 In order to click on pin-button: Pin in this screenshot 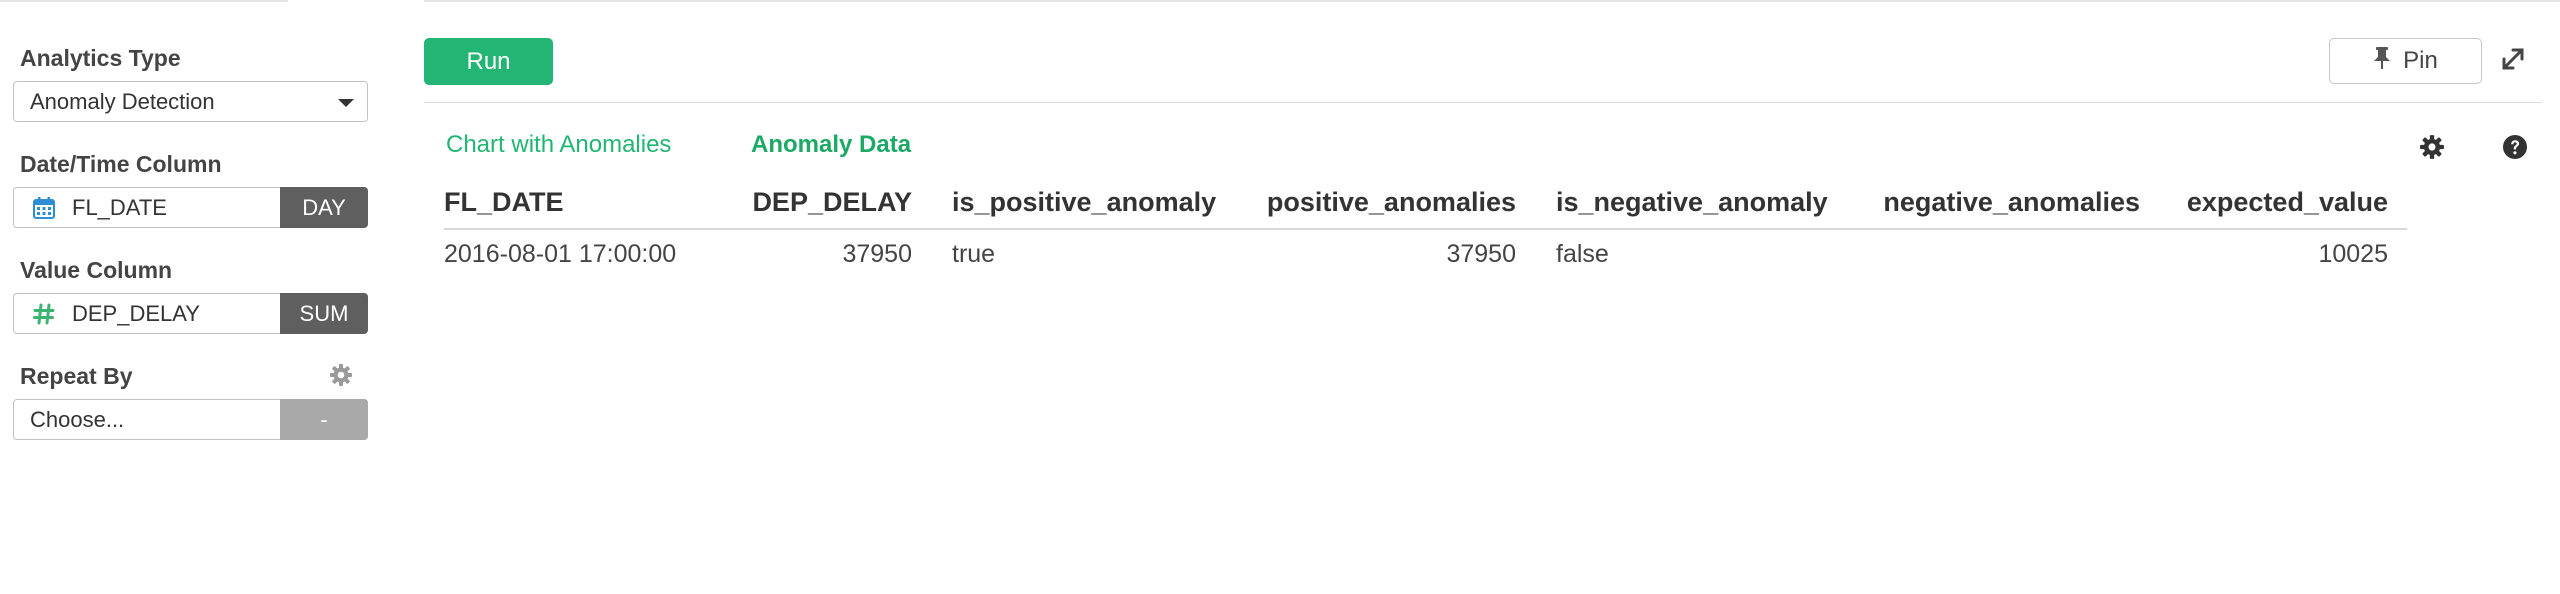, I will do `click(2405, 61)`.